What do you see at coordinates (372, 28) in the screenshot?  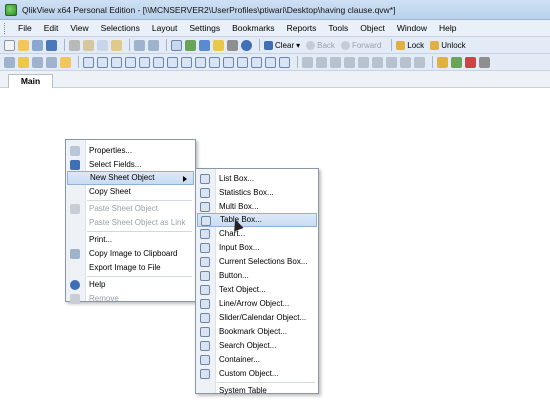 I see `menu-object: Object` at bounding box center [372, 28].